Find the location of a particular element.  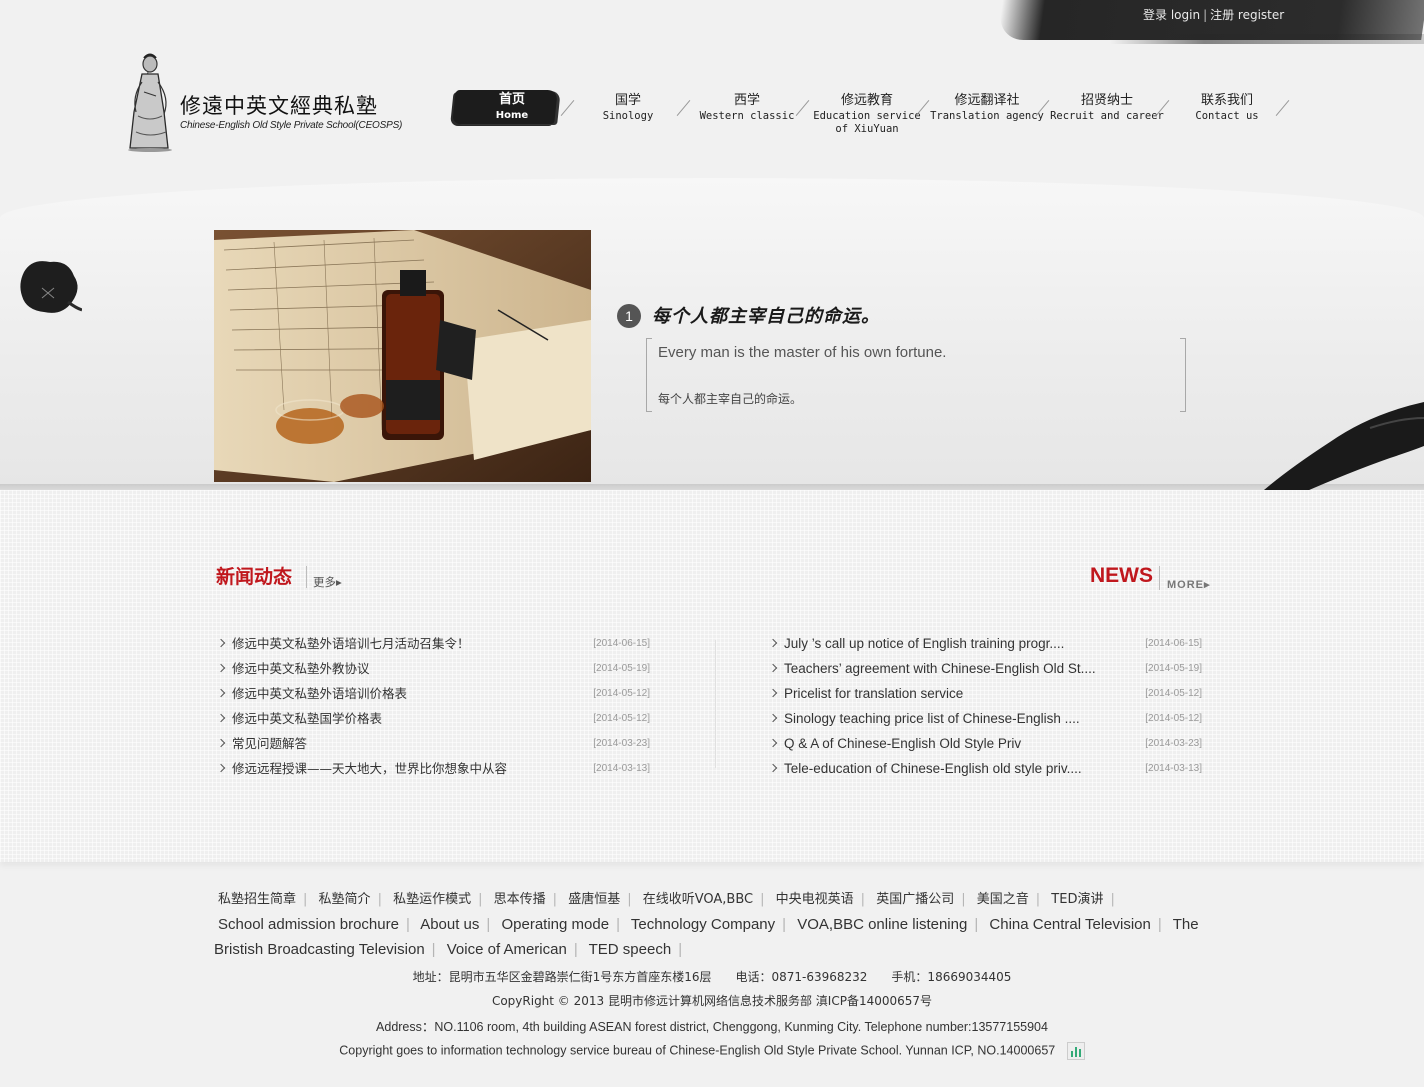

news-item: 修远中英文私塾外语培训七月活动召集令！ [2014-06-15] is located at coordinates (434, 646).